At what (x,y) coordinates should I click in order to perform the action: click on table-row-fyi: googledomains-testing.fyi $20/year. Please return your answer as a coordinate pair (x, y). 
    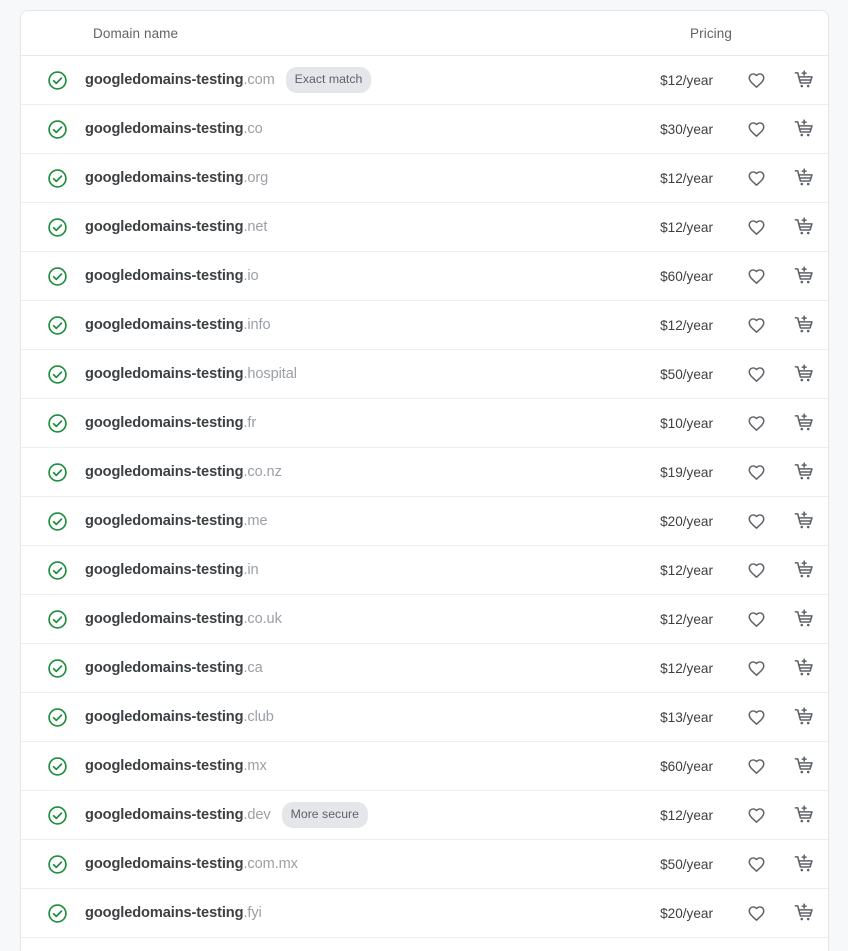
    Looking at the image, I should click on (424, 913).